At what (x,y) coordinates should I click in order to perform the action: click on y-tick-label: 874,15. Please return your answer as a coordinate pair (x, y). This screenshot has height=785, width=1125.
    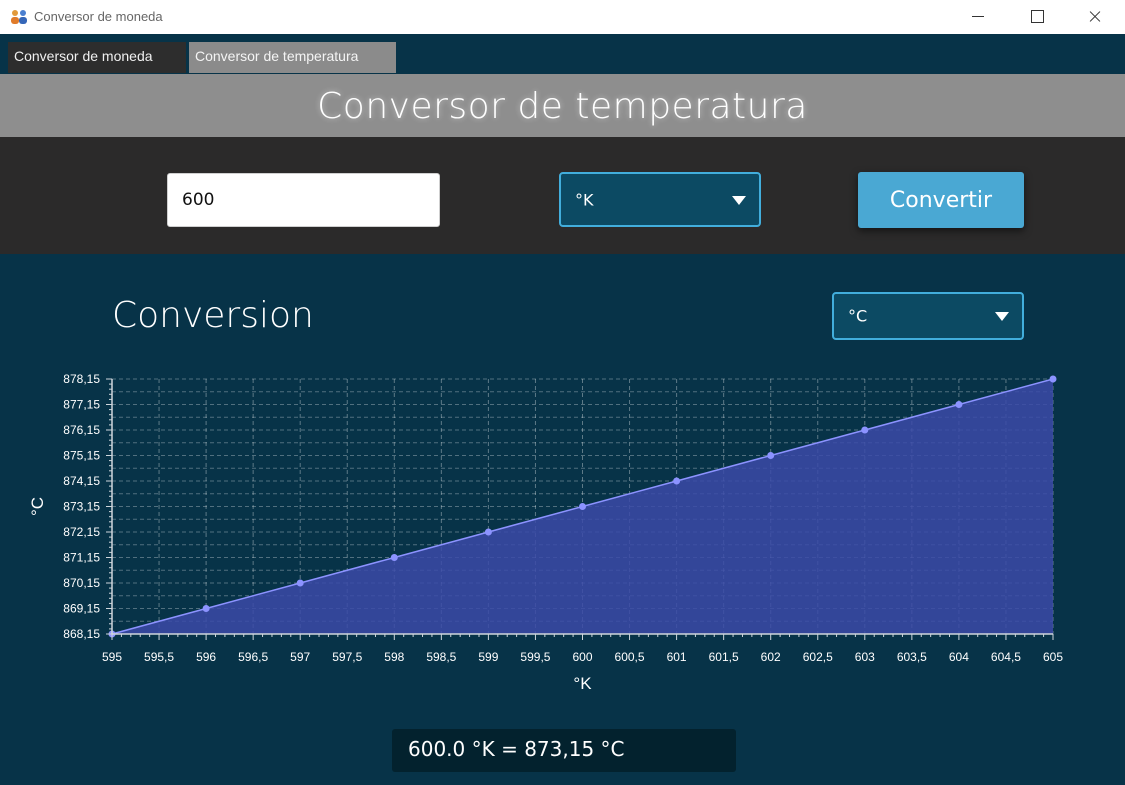
    Looking at the image, I should click on (81, 481).